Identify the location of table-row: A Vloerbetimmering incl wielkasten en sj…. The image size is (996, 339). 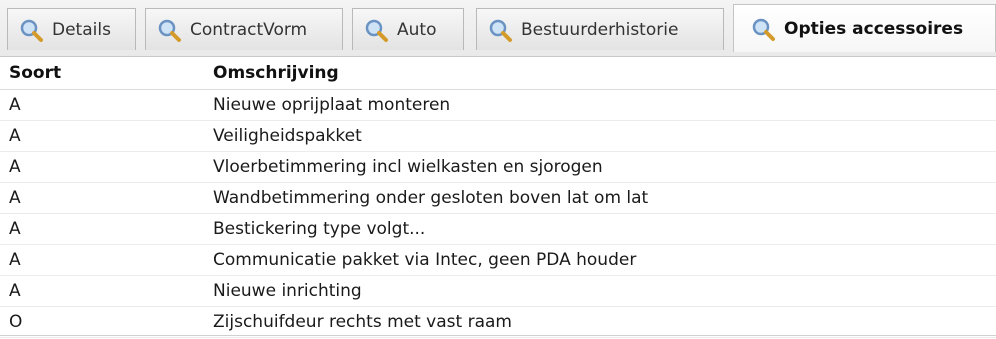
(498, 167).